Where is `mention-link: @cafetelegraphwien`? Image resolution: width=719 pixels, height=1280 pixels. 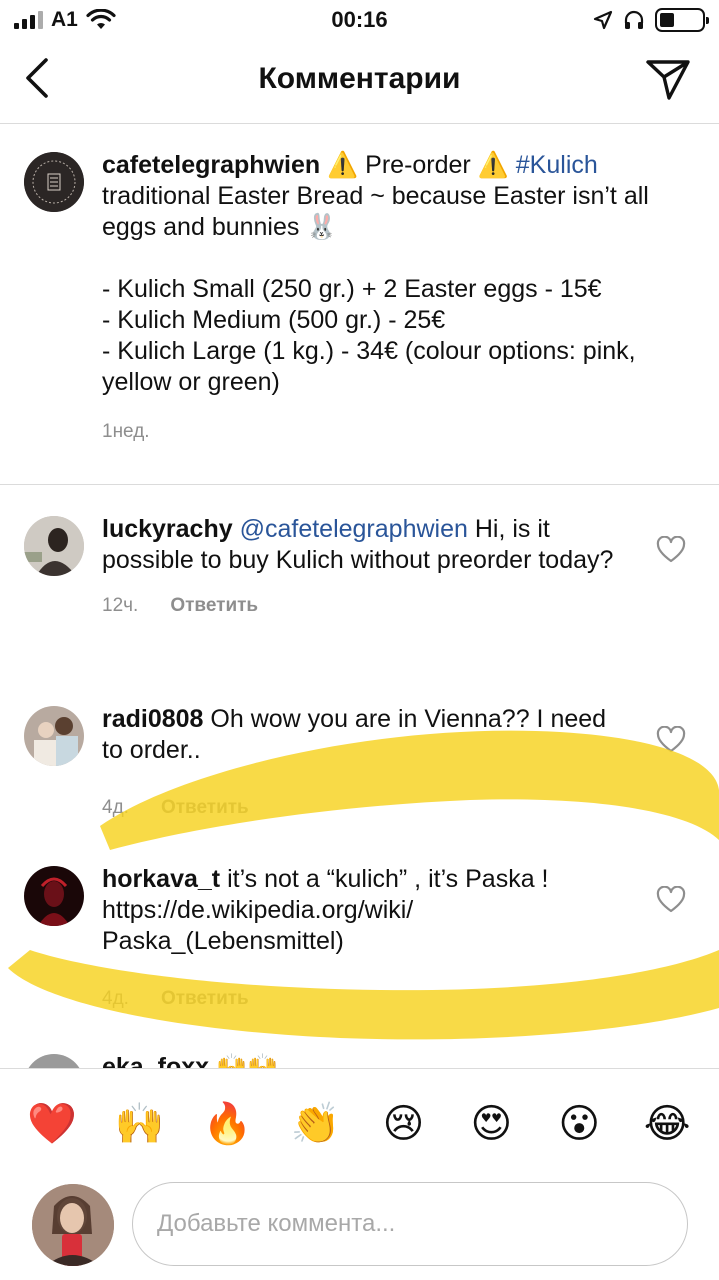
mention-link: @cafetelegraphwien is located at coordinates (354, 529).